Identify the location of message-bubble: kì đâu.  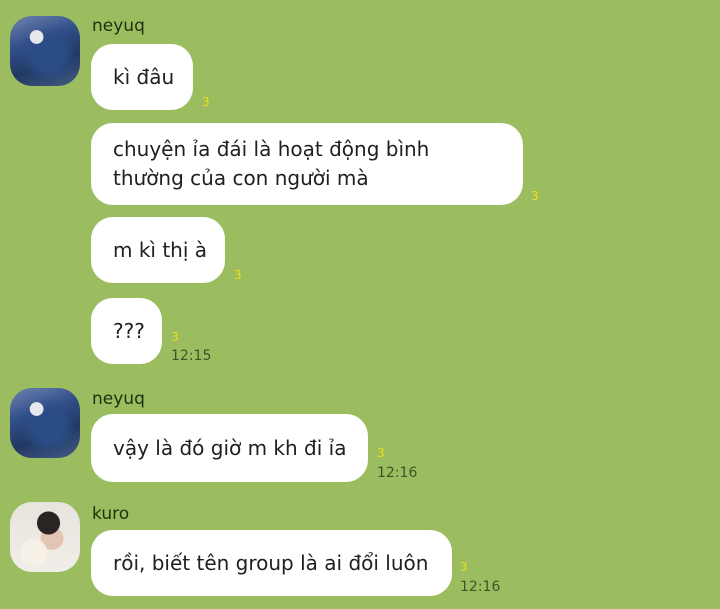
(142, 77).